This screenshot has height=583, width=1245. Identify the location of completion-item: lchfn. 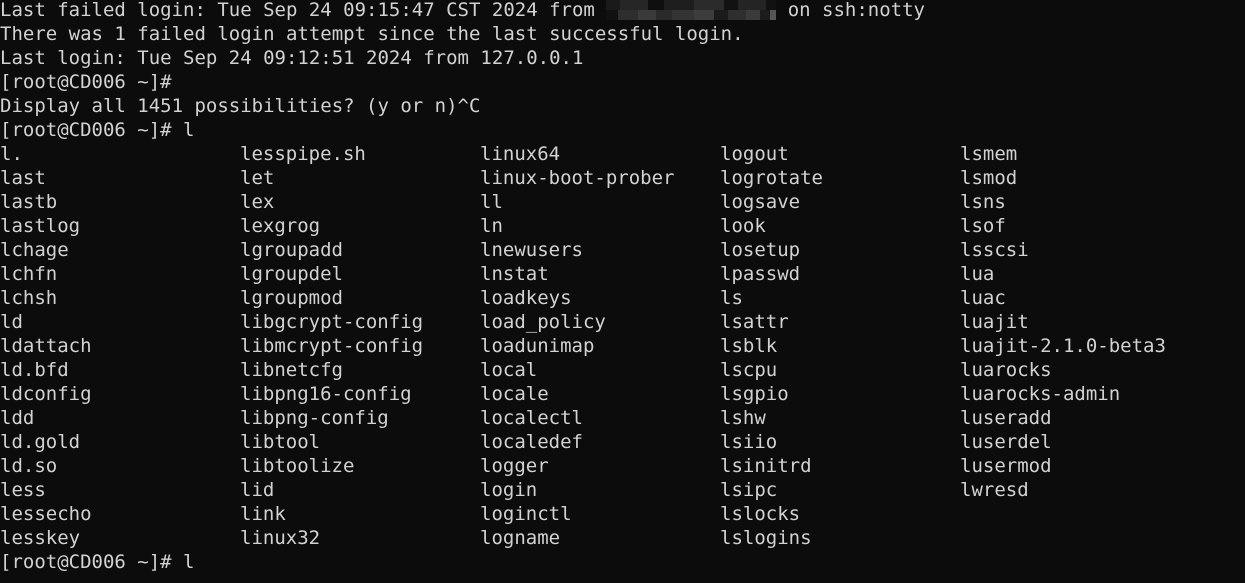
(120, 274).